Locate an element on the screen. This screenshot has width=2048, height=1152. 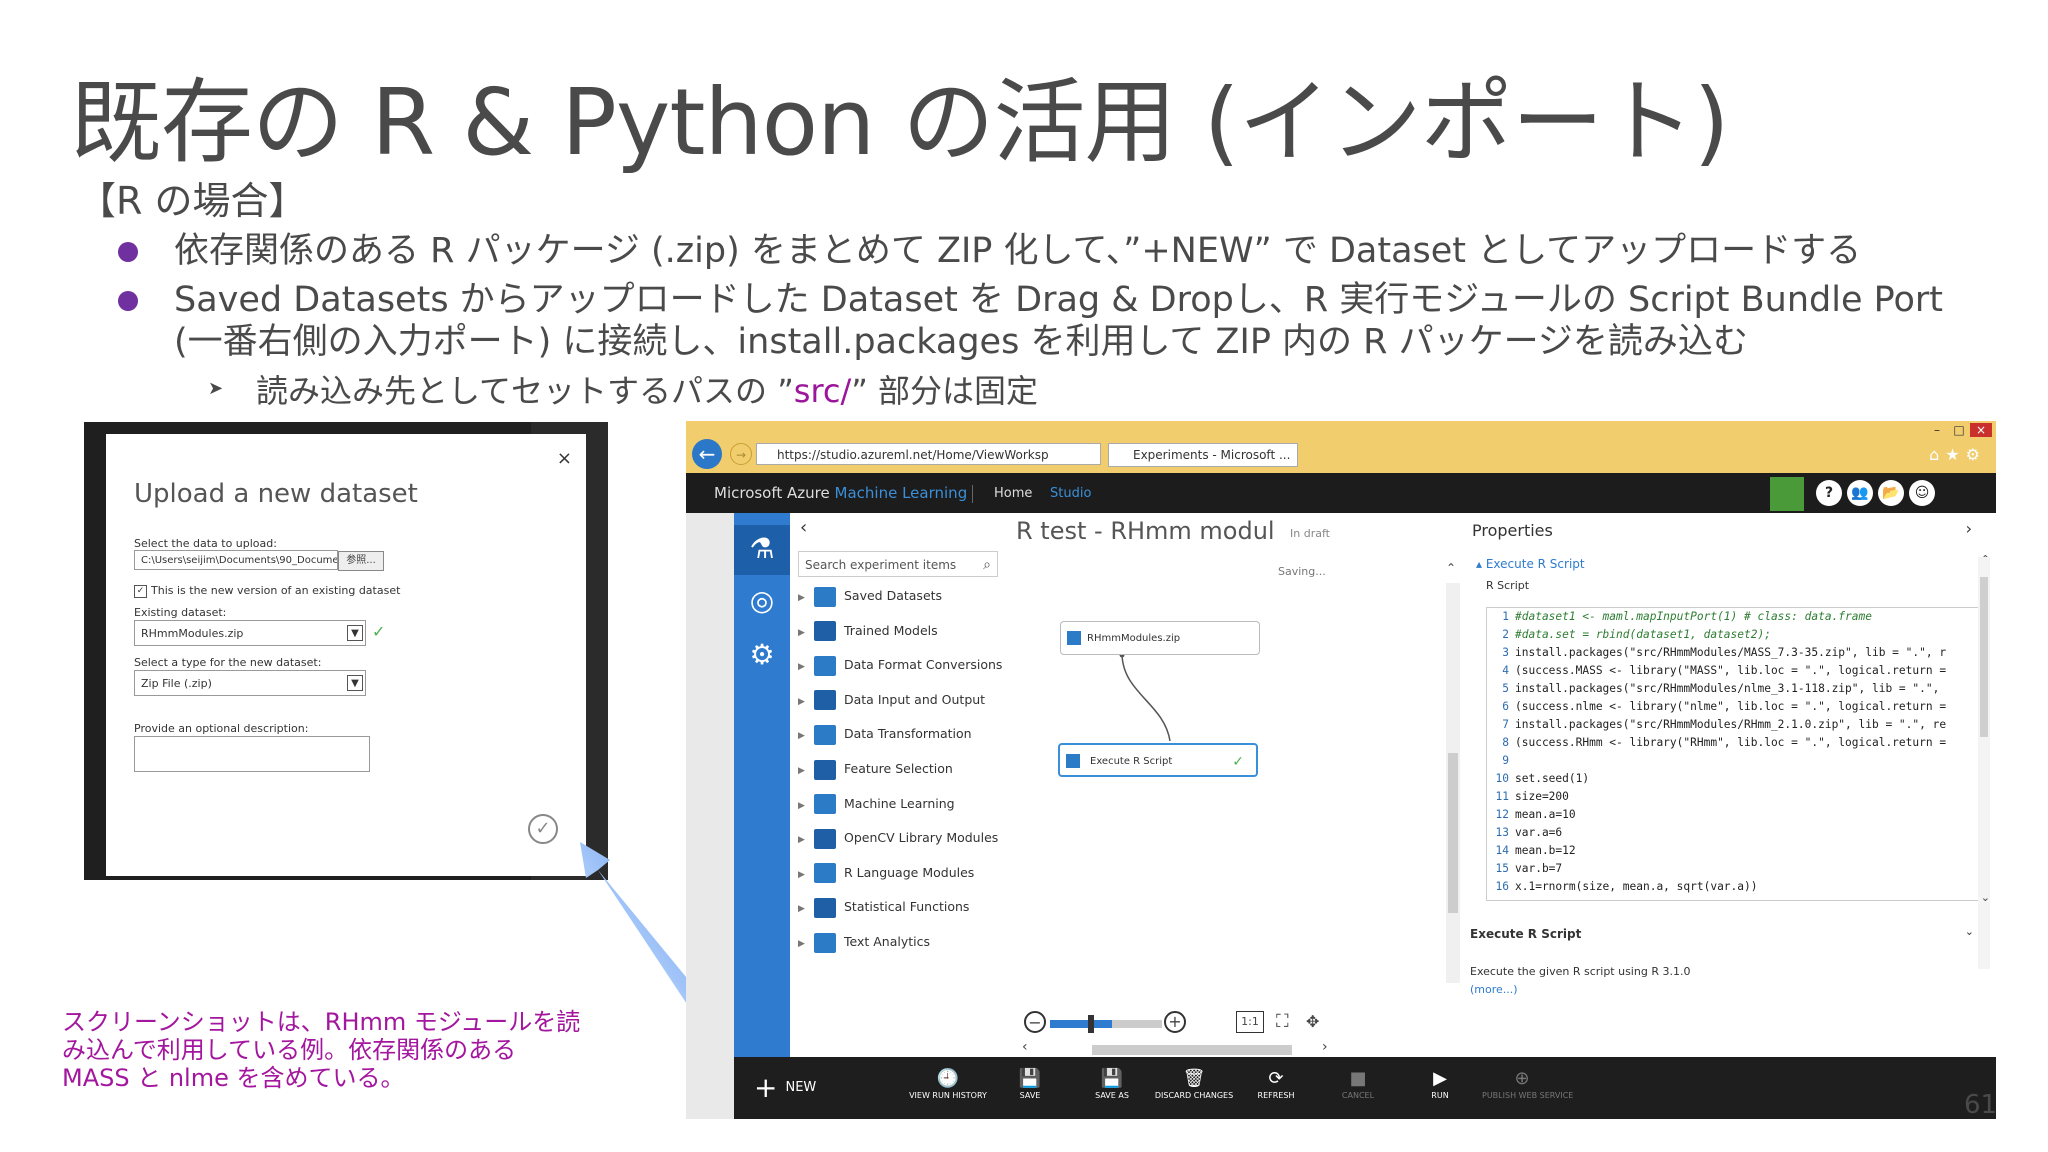
properties-section: ▴ Execute R Script is located at coordinates (1530, 564).